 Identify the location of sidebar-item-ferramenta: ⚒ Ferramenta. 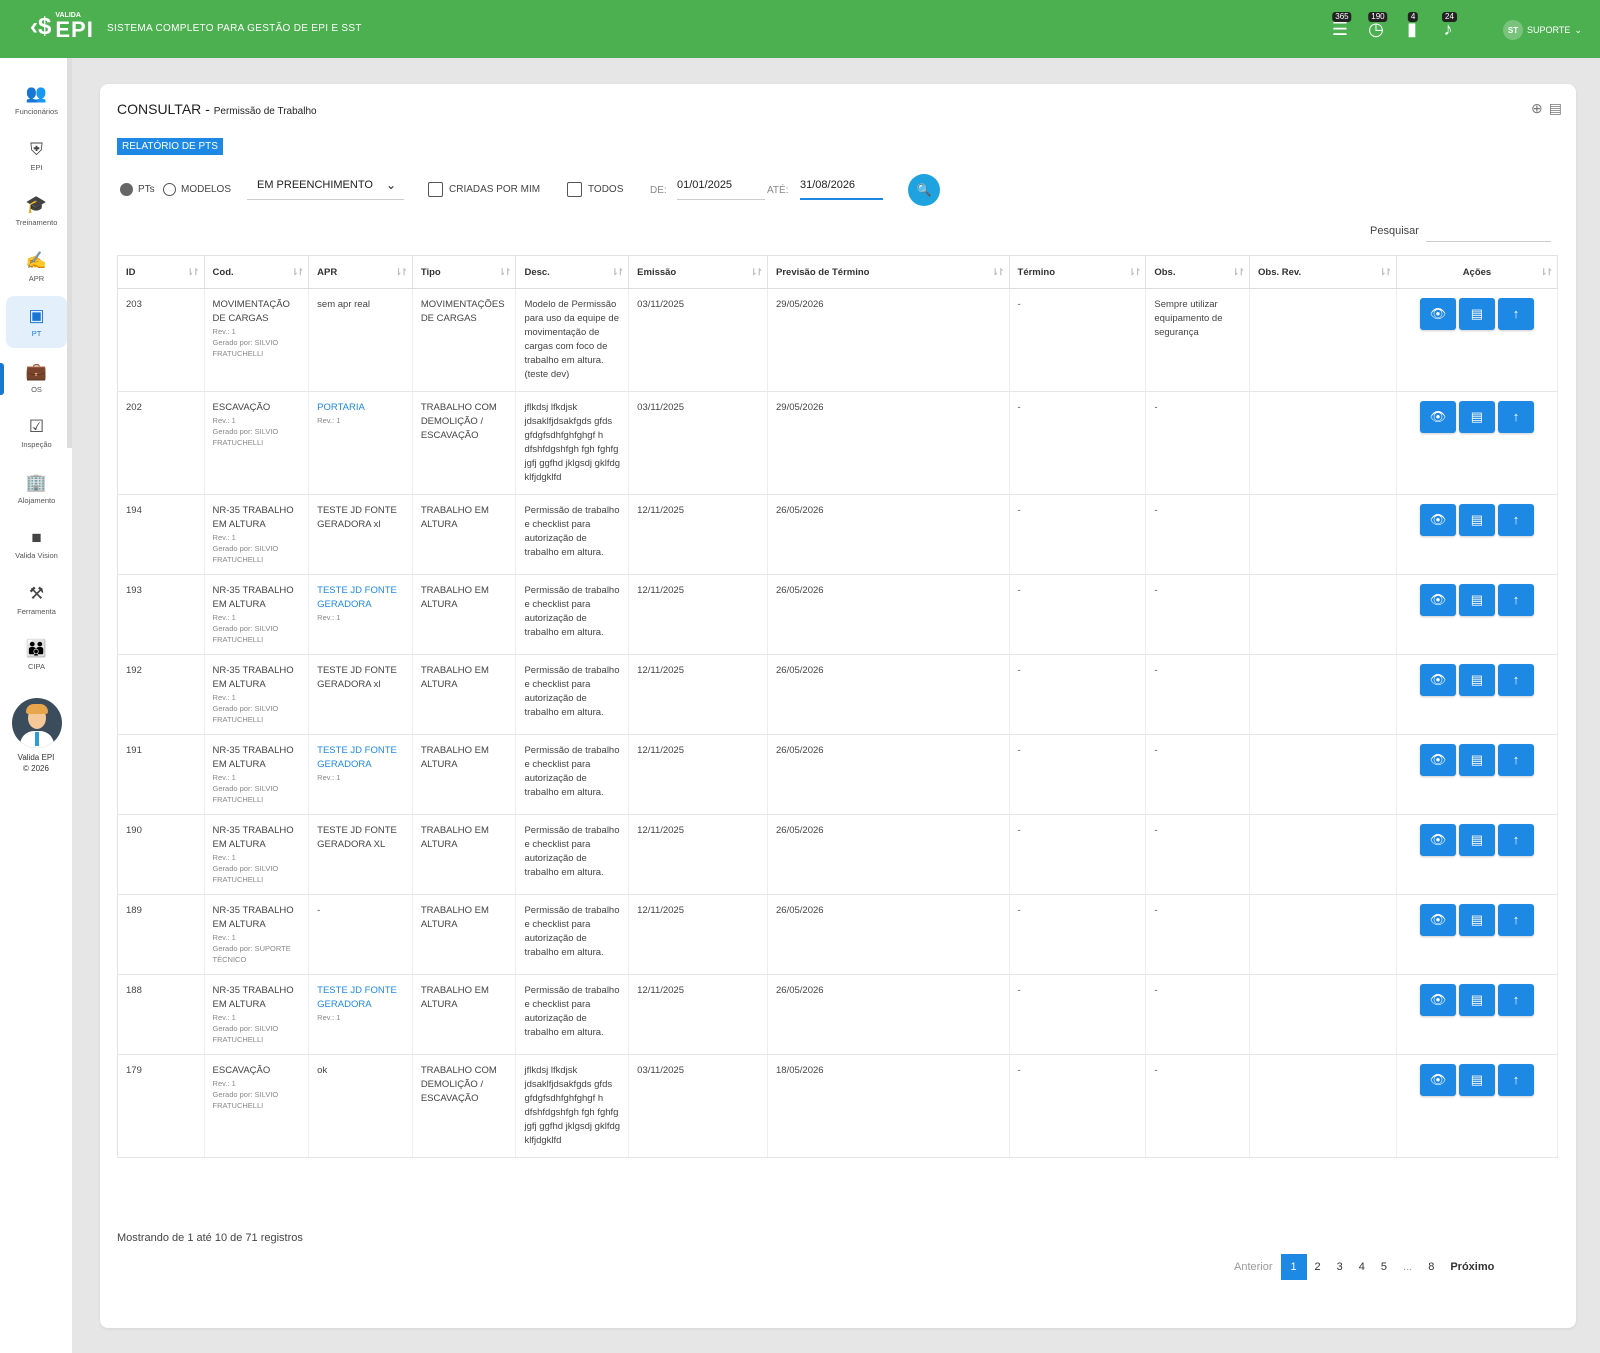
(36, 600).